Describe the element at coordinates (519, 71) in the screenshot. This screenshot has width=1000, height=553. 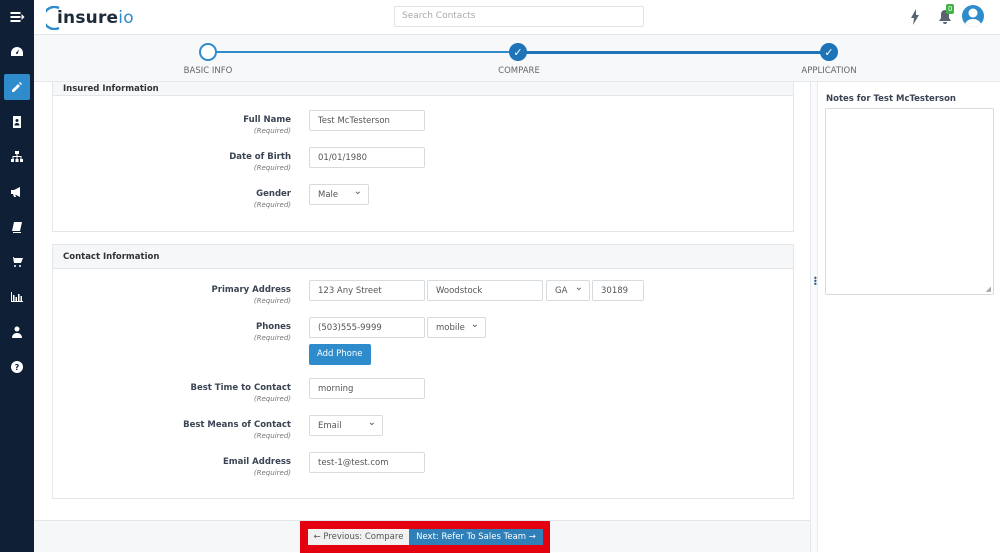
I see `step-compare-label: COMPARE` at that location.